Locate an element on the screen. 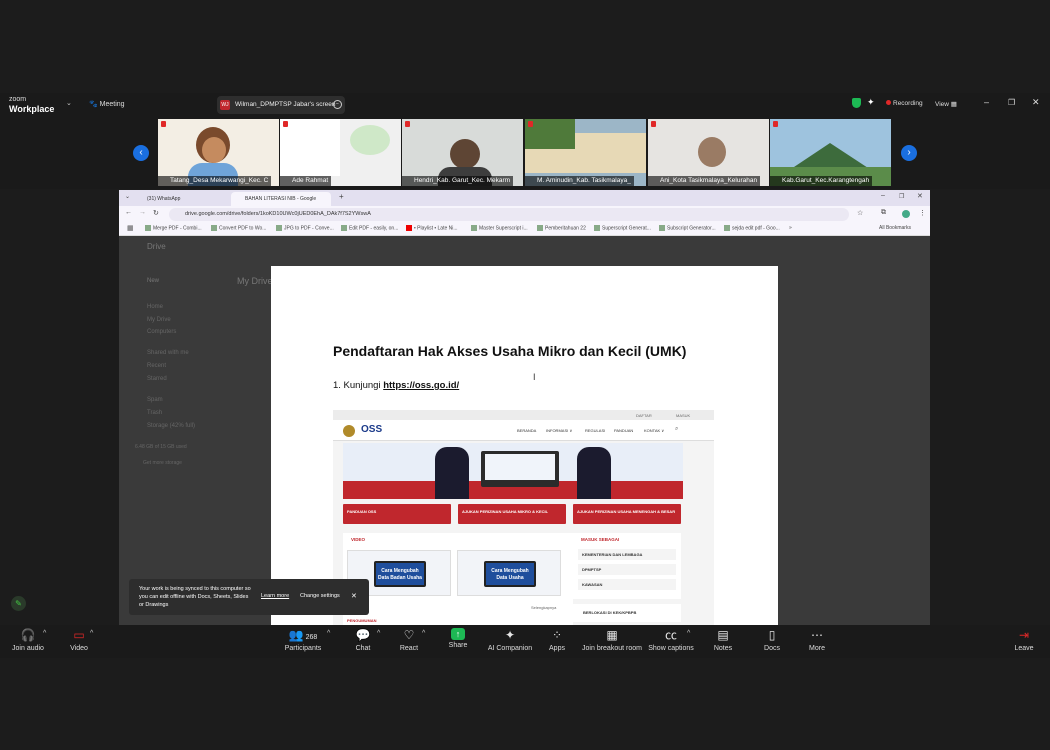 The width and height of the screenshot is (1050, 750). headphones-icon: 🎧 is located at coordinates (28, 635).